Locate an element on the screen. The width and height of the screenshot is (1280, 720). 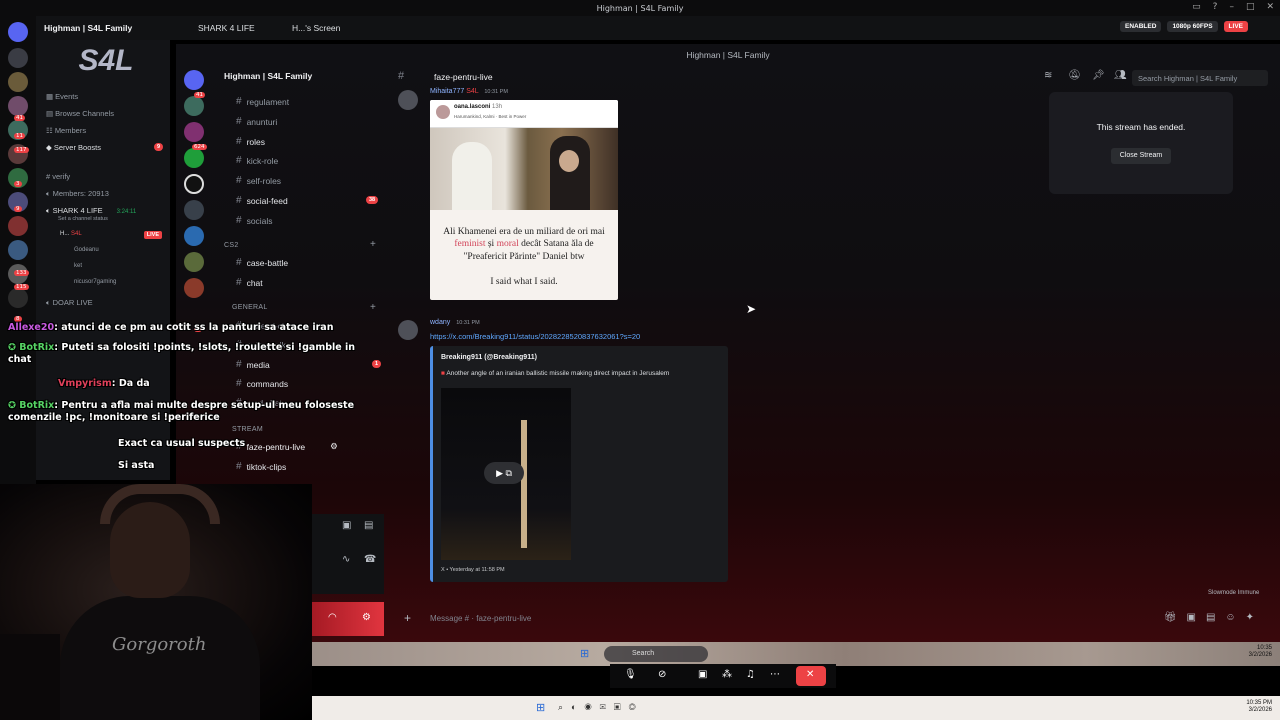
channel-anunturi: # anunturi is located at coordinates (256, 121).